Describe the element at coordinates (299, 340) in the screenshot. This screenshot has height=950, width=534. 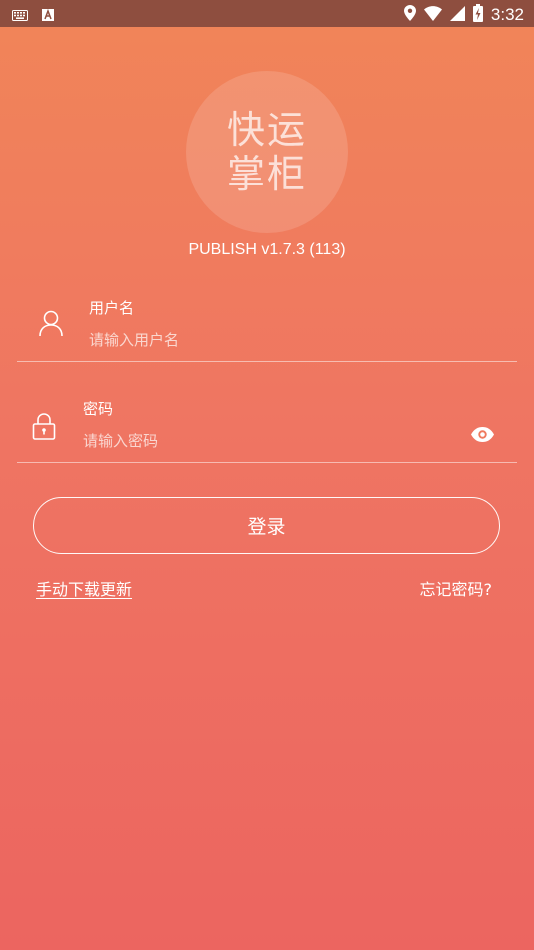
I see `username-input` at that location.